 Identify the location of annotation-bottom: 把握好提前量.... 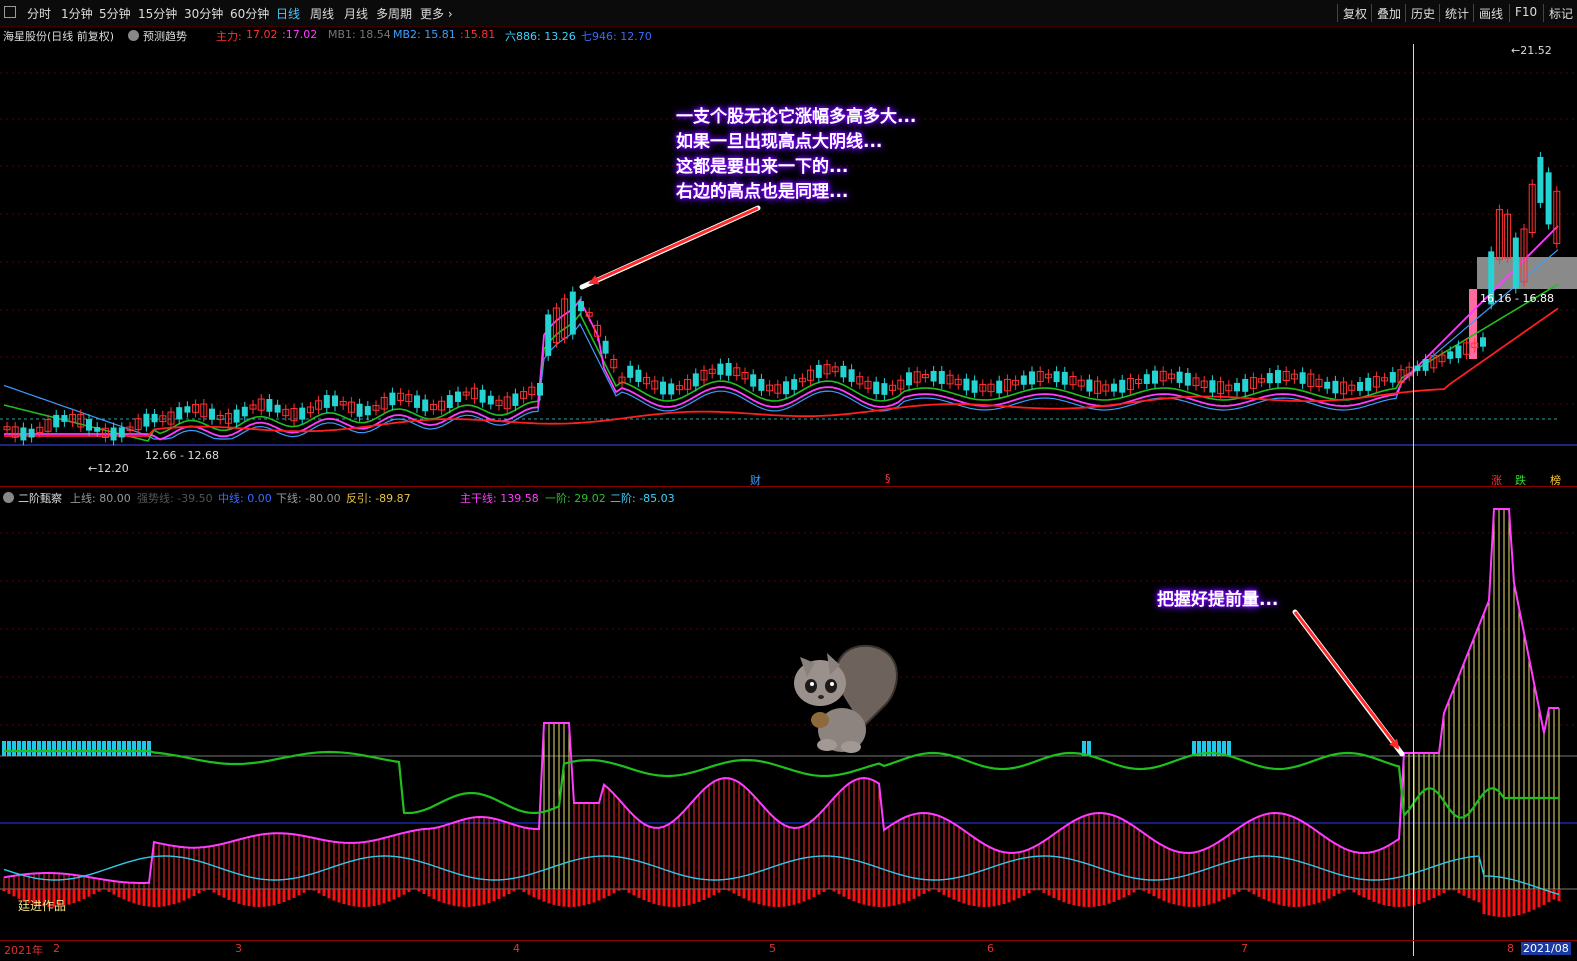
(1218, 600).